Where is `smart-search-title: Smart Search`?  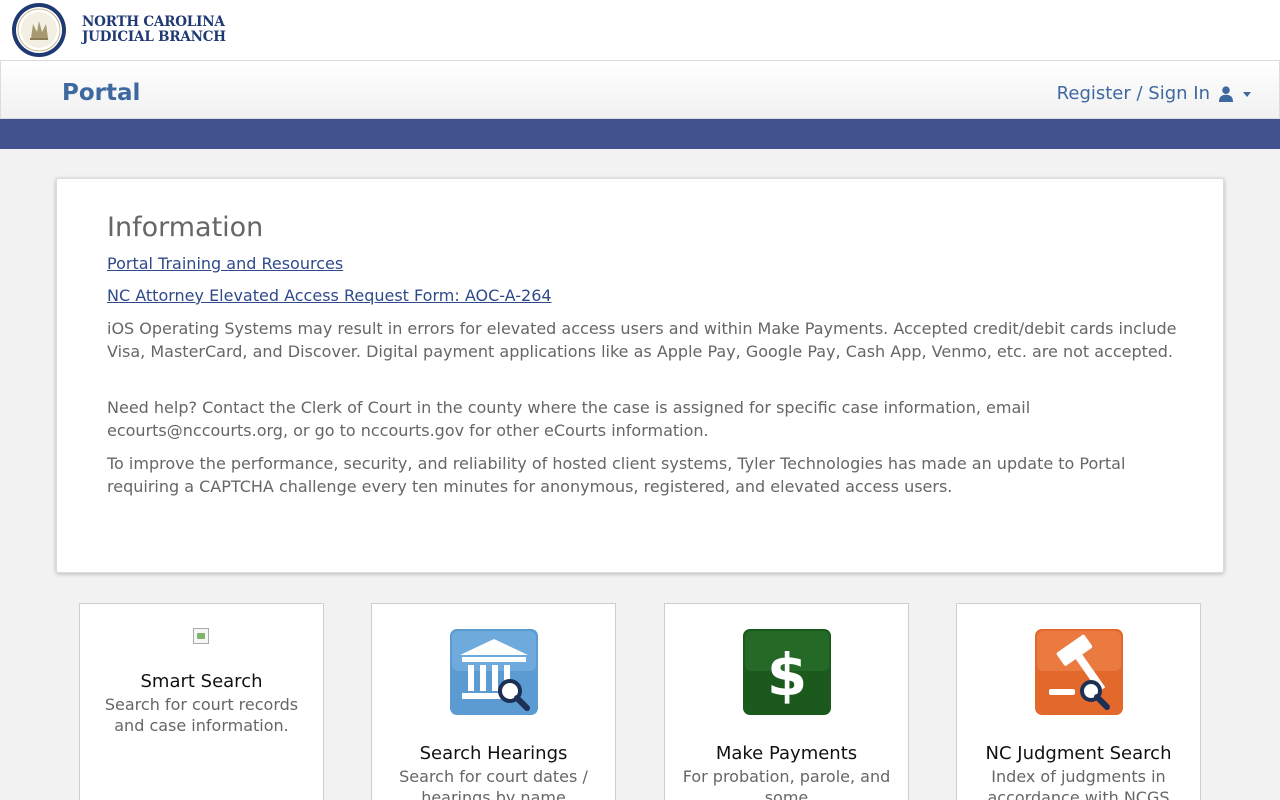
smart-search-title: Smart Search is located at coordinates (201, 681).